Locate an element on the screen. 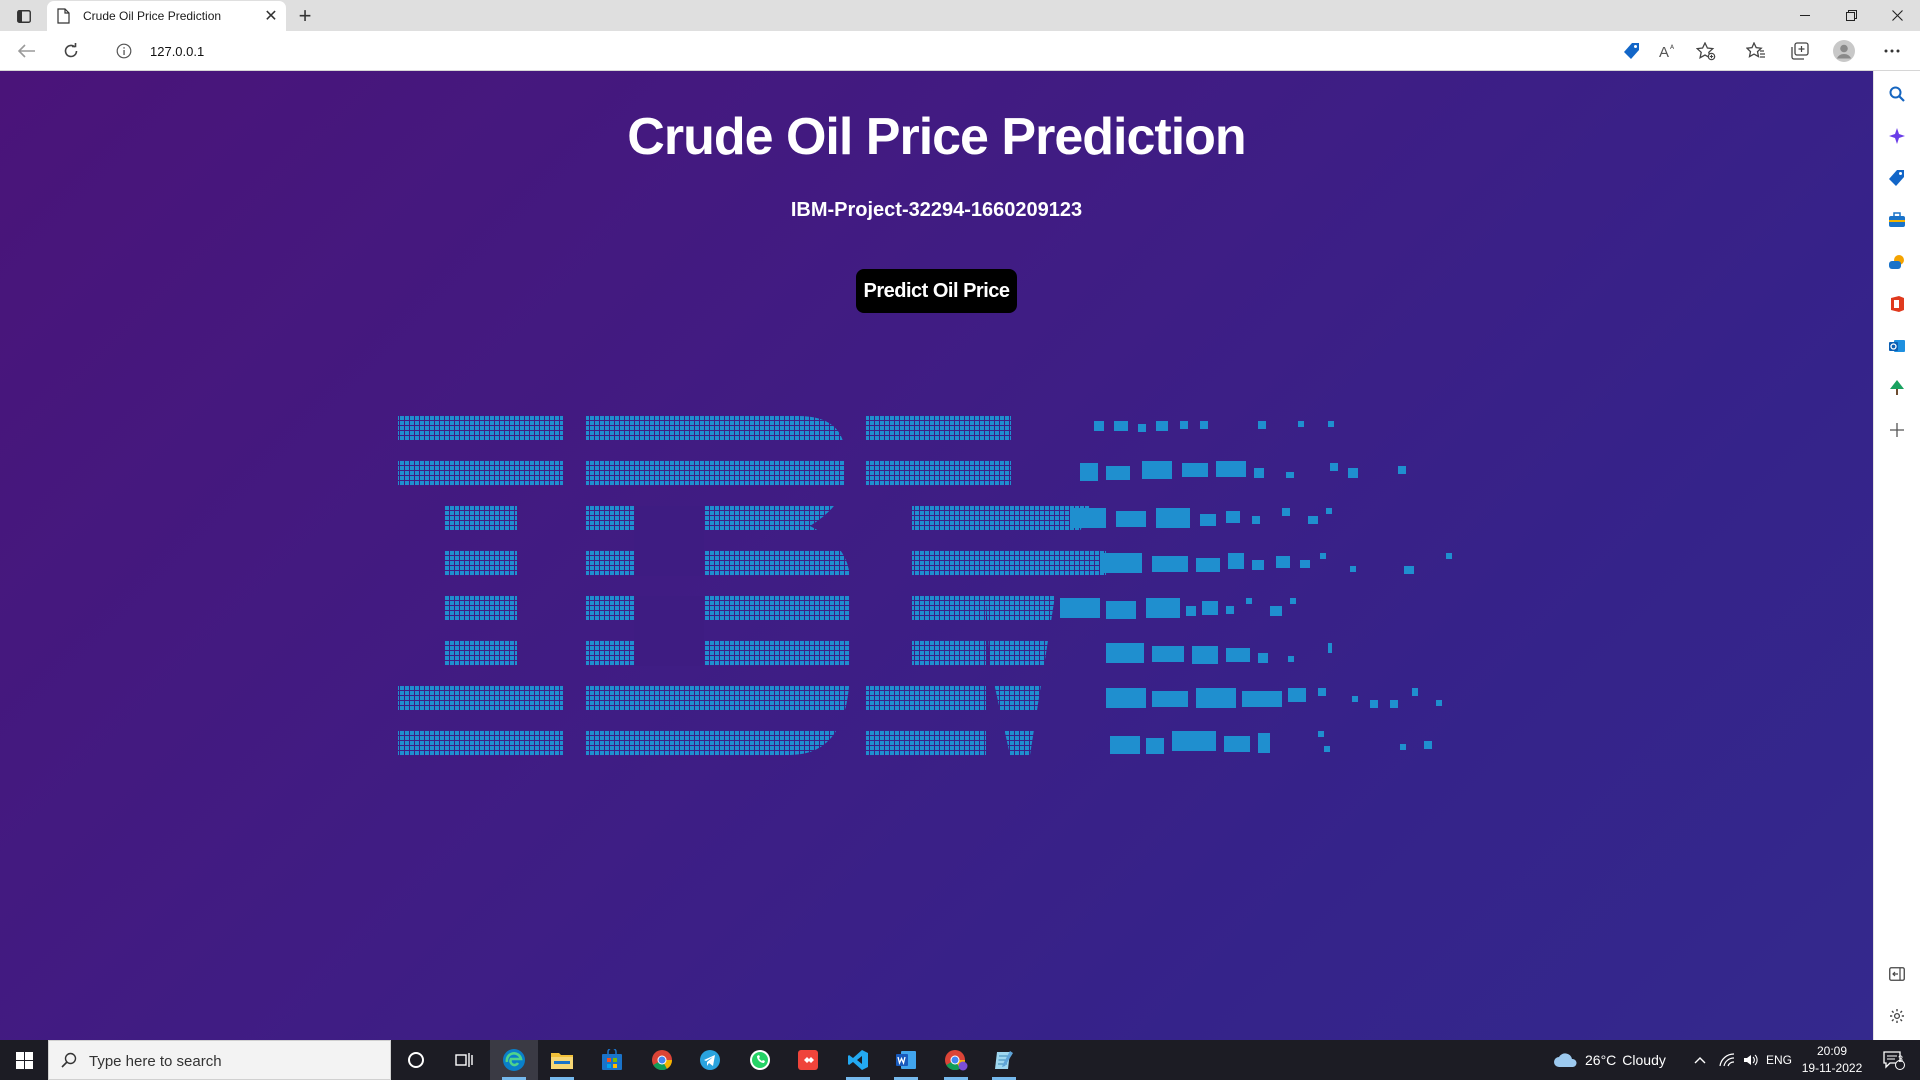 This screenshot has height=1080, width=1920. new-tab-icon: + is located at coordinates (305, 15).